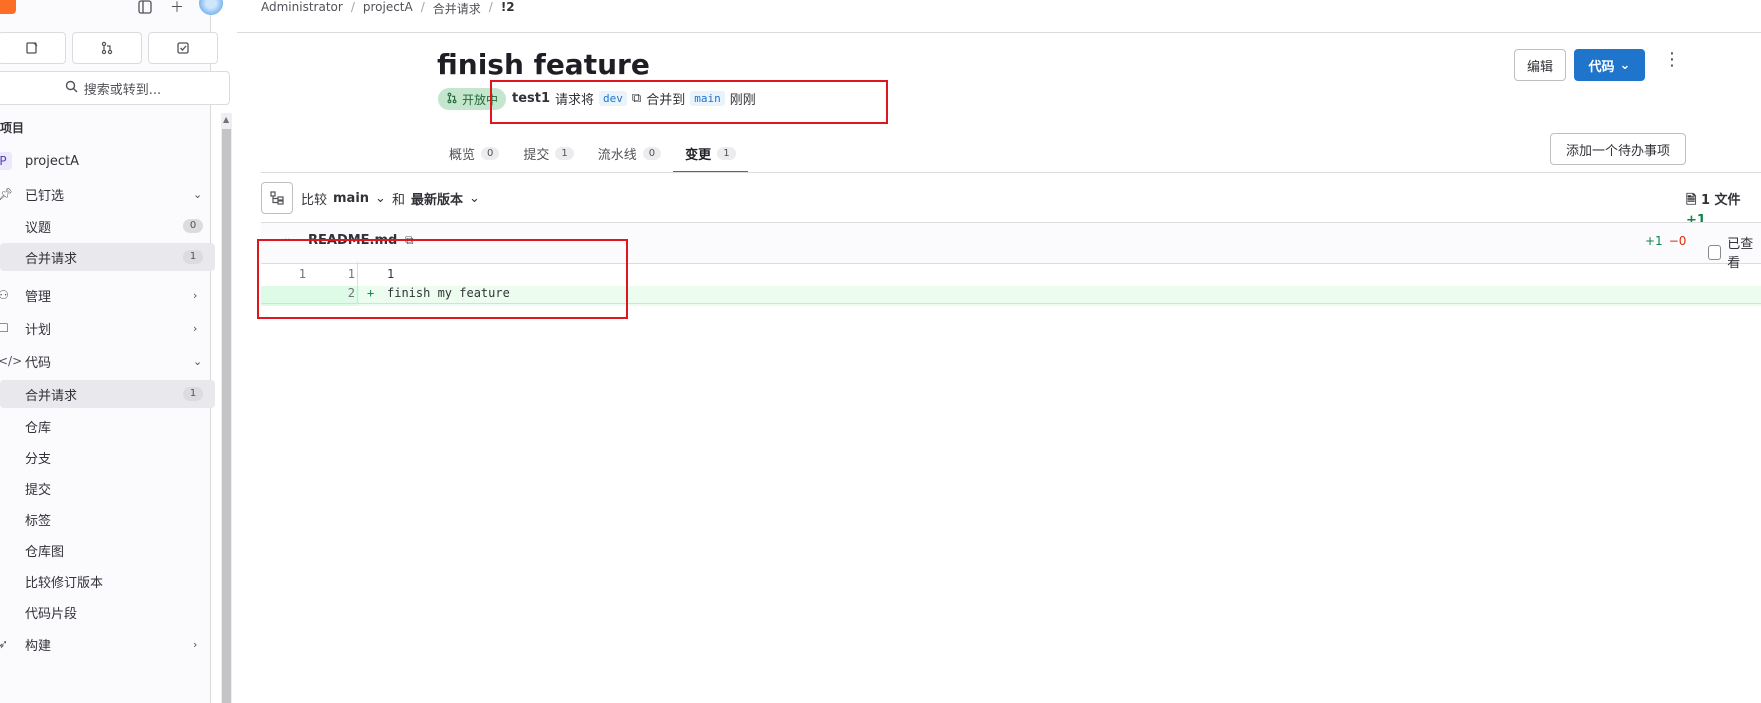  What do you see at coordinates (107, 161) in the screenshot?
I see `sidebar-project-link: P projectA` at bounding box center [107, 161].